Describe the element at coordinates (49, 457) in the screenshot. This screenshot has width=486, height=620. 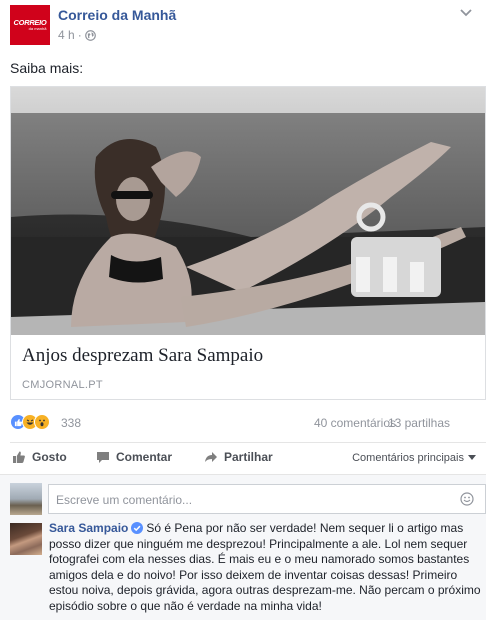
I see `like-label: Gosto` at that location.